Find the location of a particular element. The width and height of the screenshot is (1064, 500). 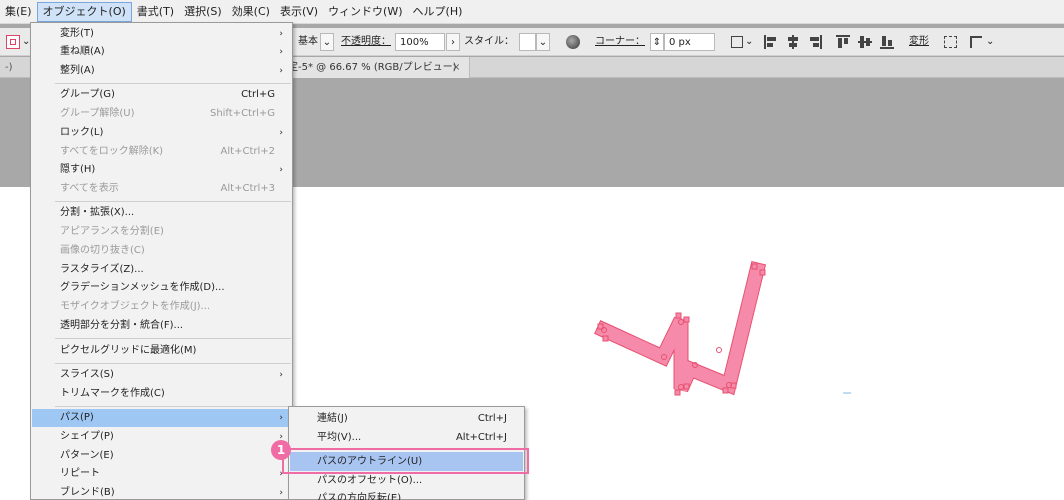

menu-item-align: 整列(A) › is located at coordinates (161, 71).